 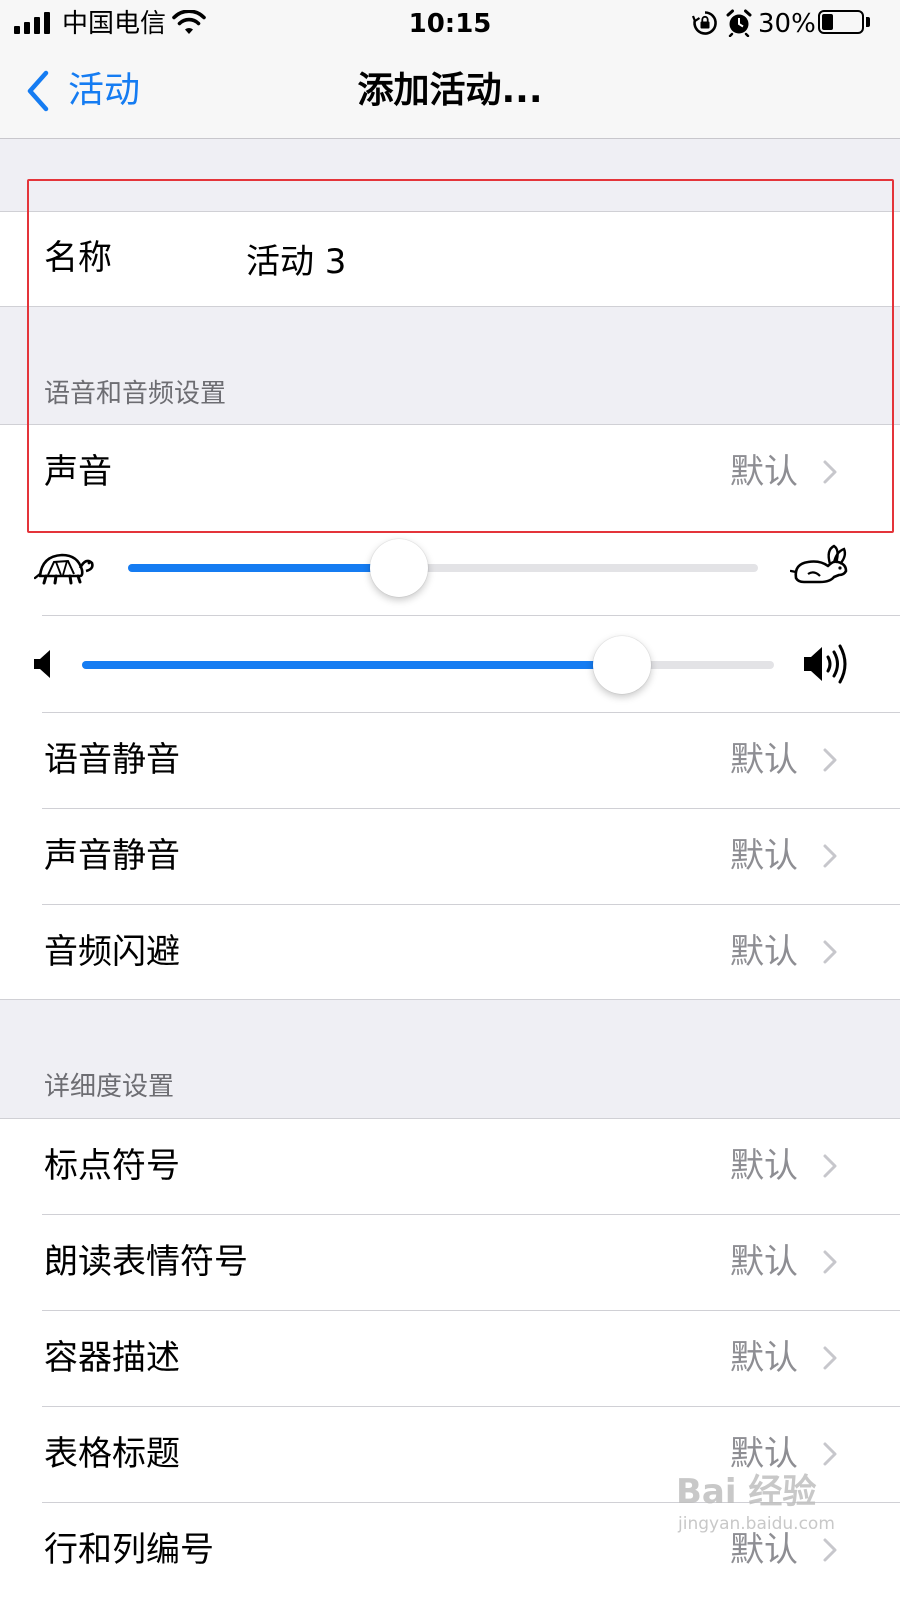 What do you see at coordinates (32, 23) in the screenshot?
I see `signal-icon` at bounding box center [32, 23].